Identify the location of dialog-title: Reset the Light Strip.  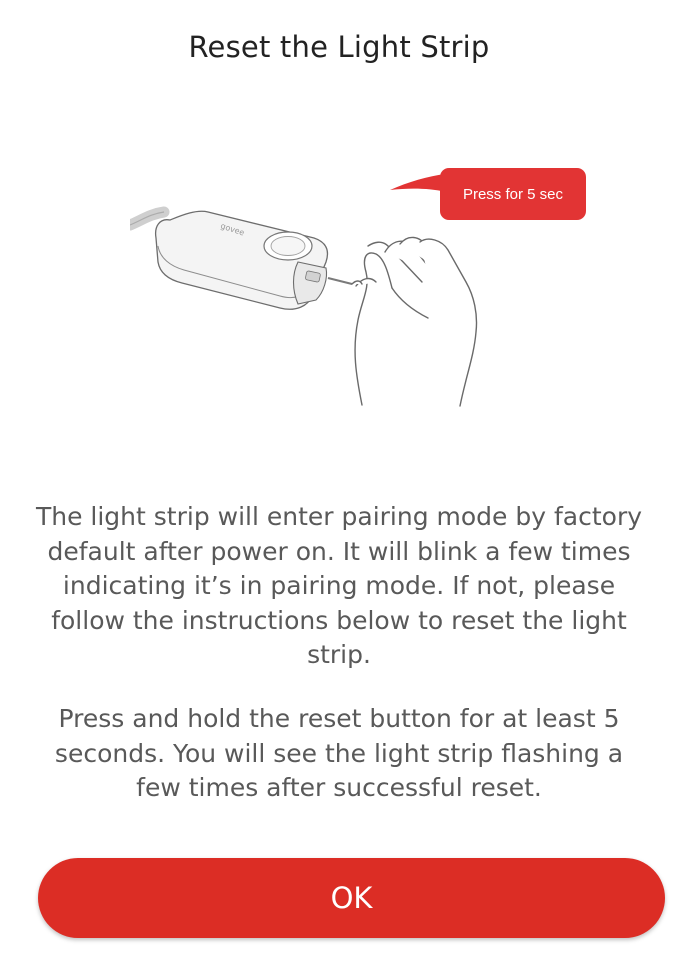
(339, 47).